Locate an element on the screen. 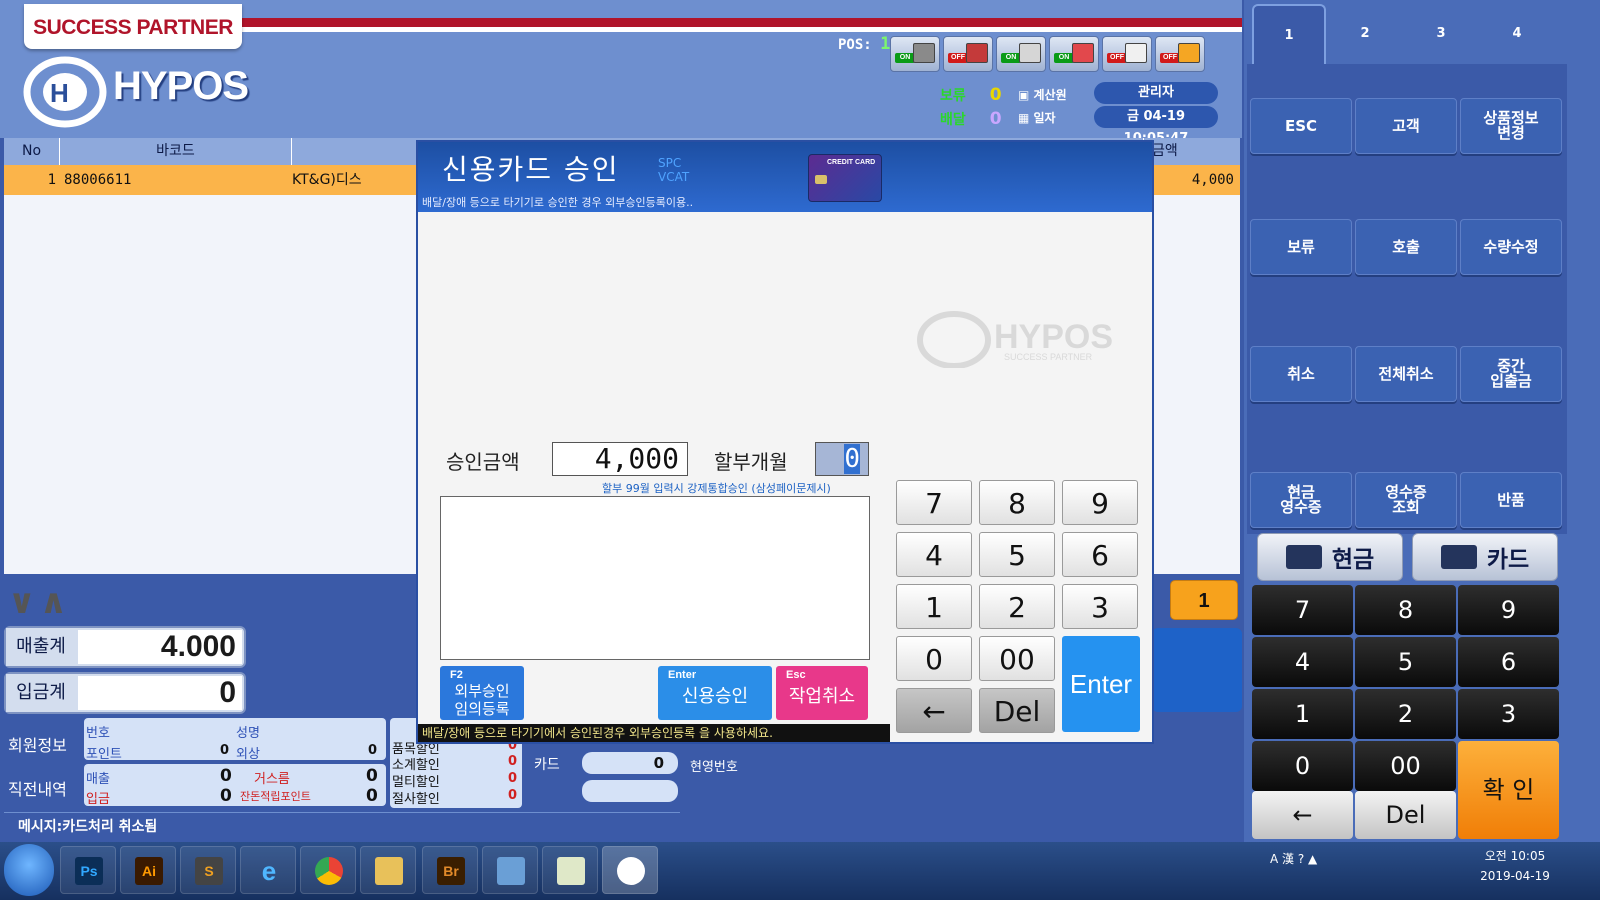 The width and height of the screenshot is (1600, 900). key-8: 8 is located at coordinates (1405, 610).